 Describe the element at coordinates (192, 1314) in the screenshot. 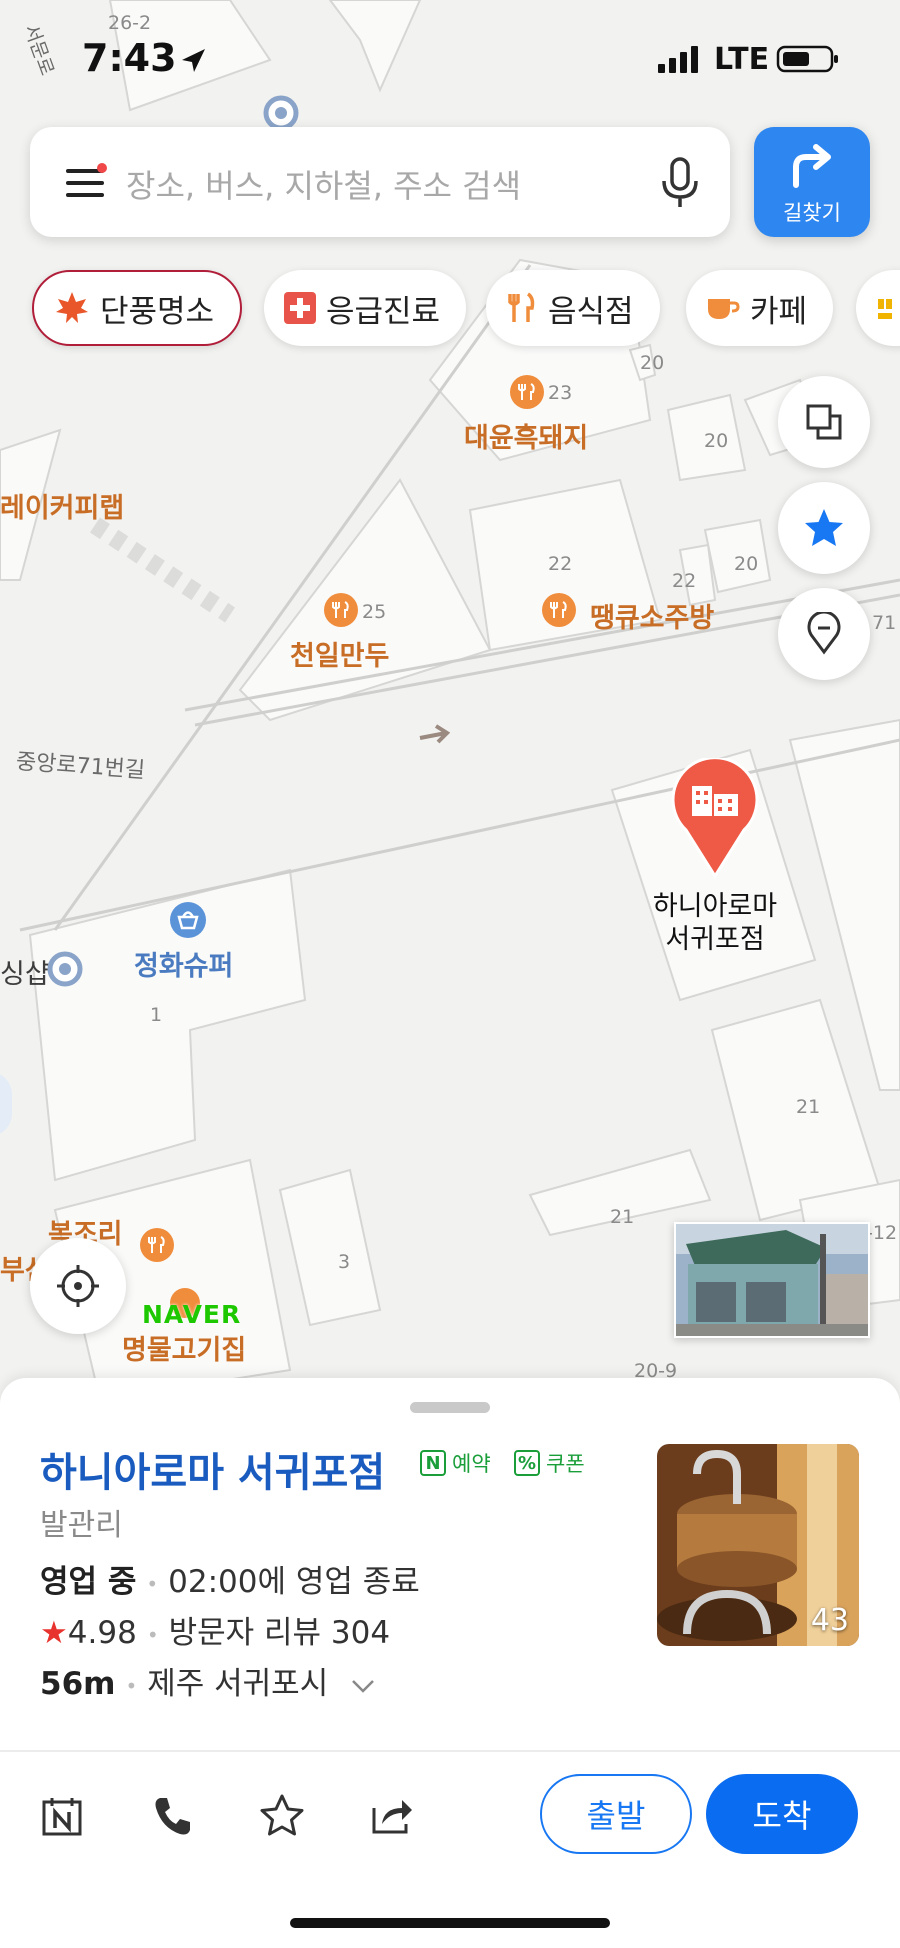

I see `naver-logo: NAVER` at that location.